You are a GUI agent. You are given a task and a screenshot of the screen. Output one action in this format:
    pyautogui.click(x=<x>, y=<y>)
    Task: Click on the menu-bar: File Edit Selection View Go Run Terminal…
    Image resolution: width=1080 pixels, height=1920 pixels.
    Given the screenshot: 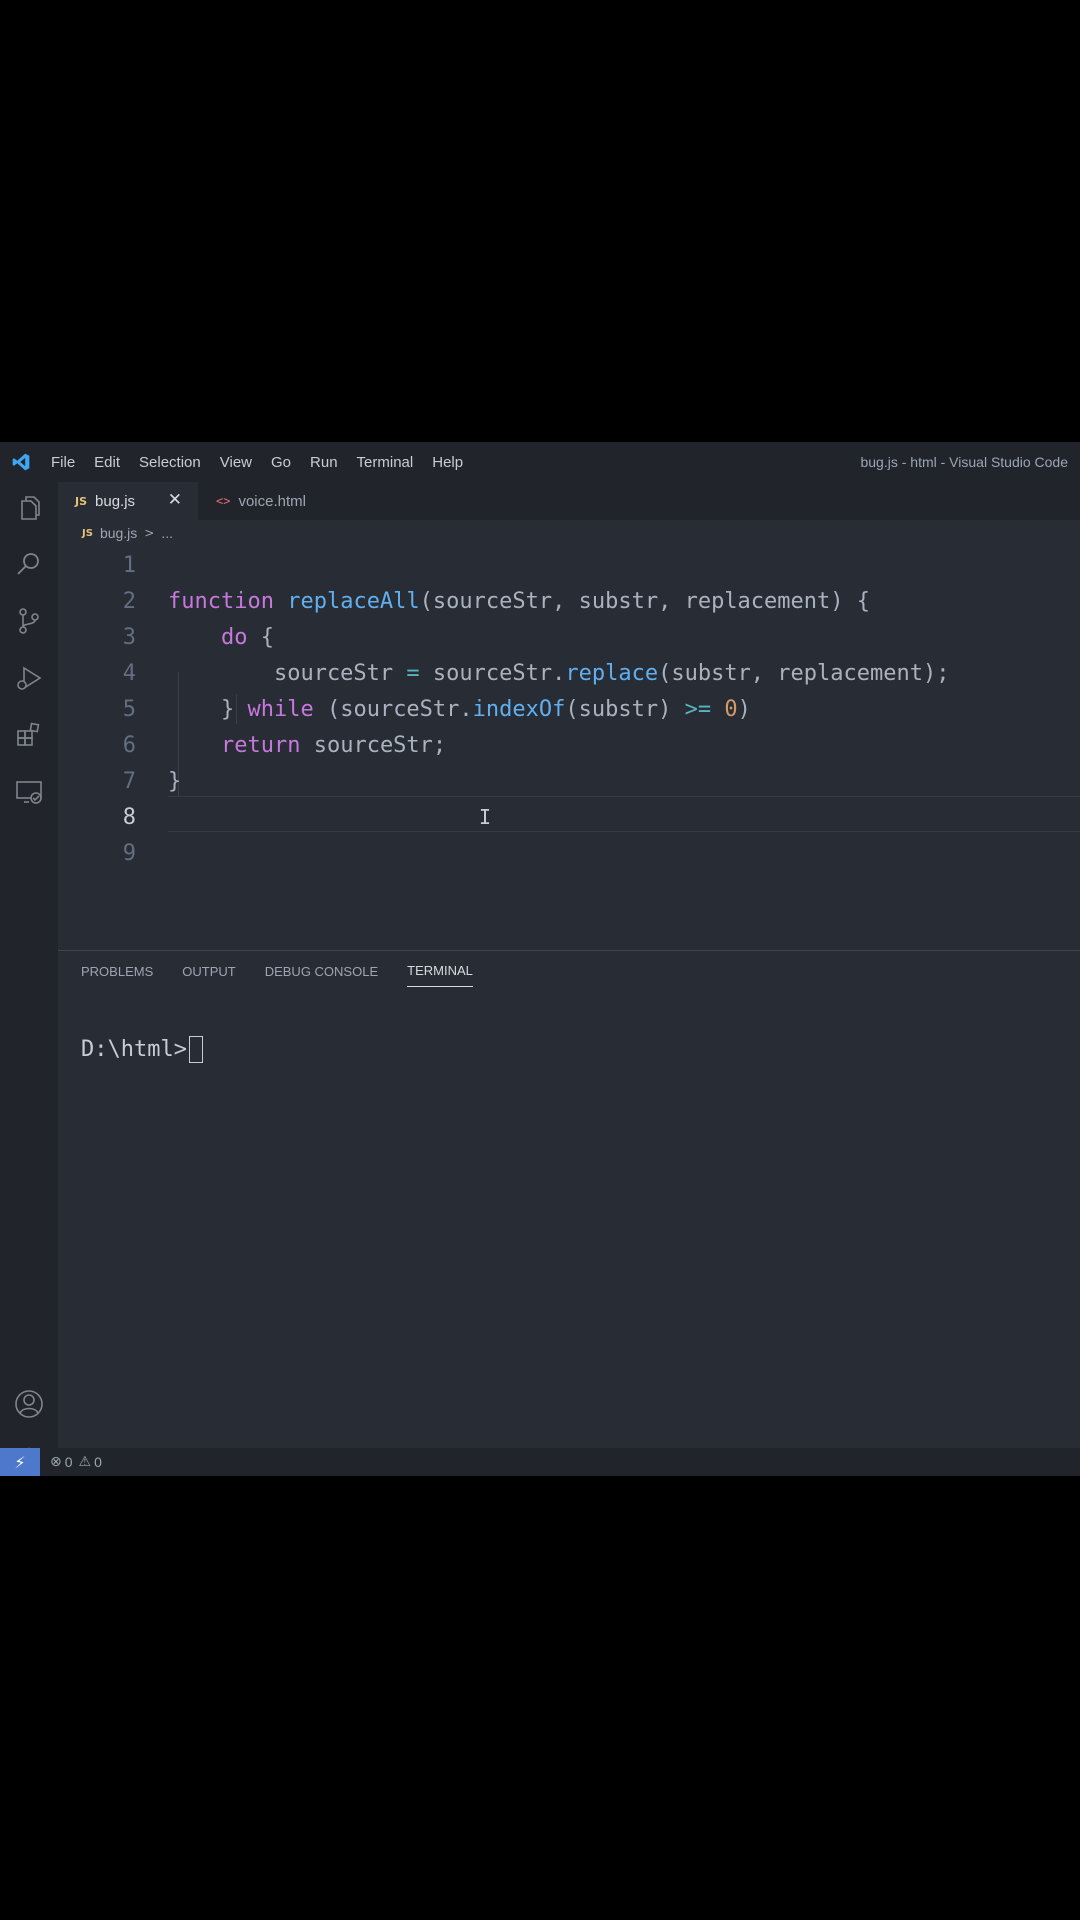 What is the action you would take?
    pyautogui.click(x=266, y=462)
    